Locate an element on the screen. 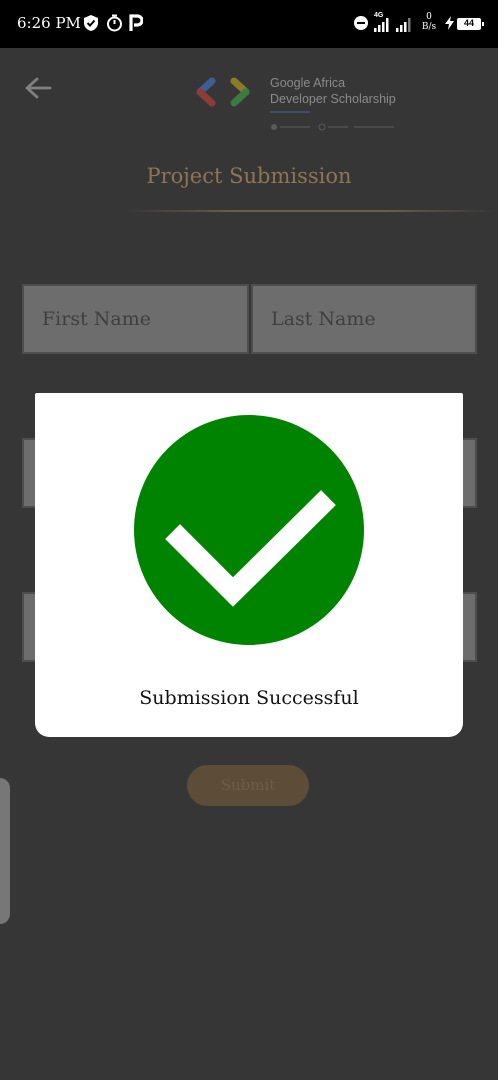 Image resolution: width=498 pixels, height=1080 pixels. arrow-left-icon is located at coordinates (38, 90).